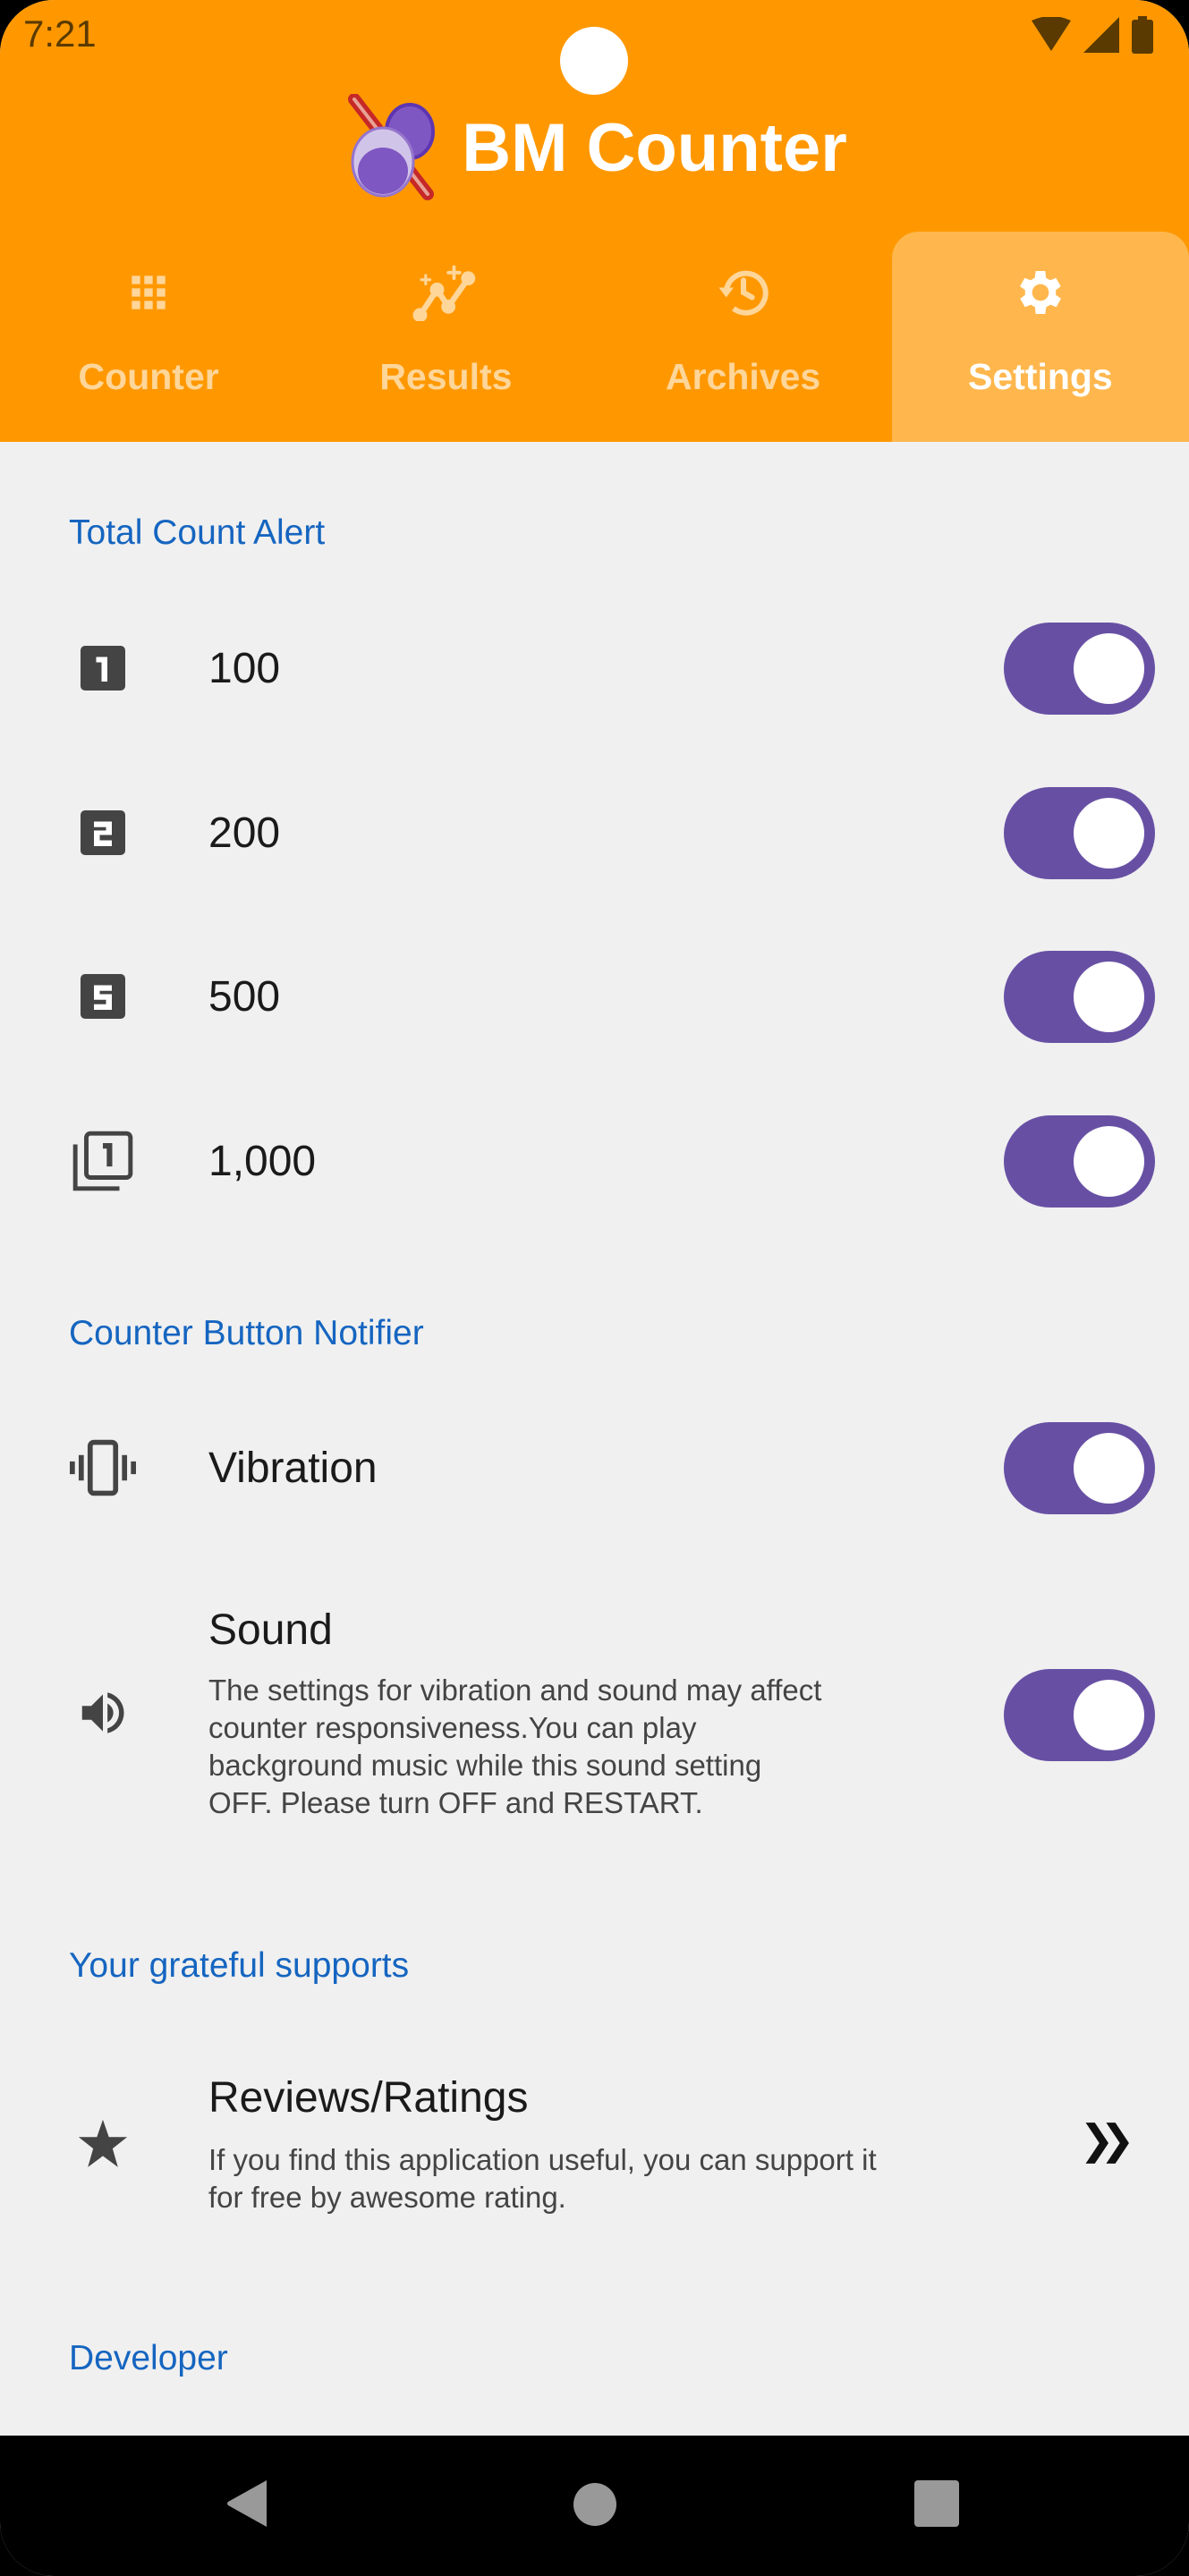 The height and width of the screenshot is (2576, 1189). Describe the element at coordinates (103, 2143) in the screenshot. I see `star-icon` at that location.